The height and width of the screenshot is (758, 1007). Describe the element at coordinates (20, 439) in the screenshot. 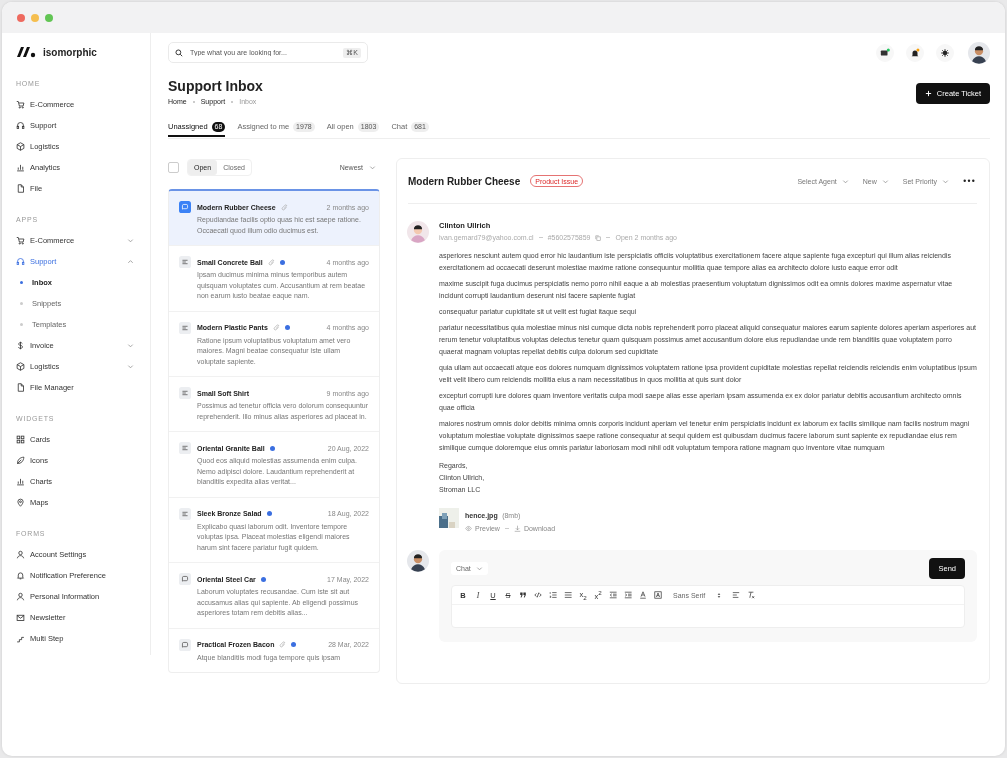

I see `grid-icon` at that location.